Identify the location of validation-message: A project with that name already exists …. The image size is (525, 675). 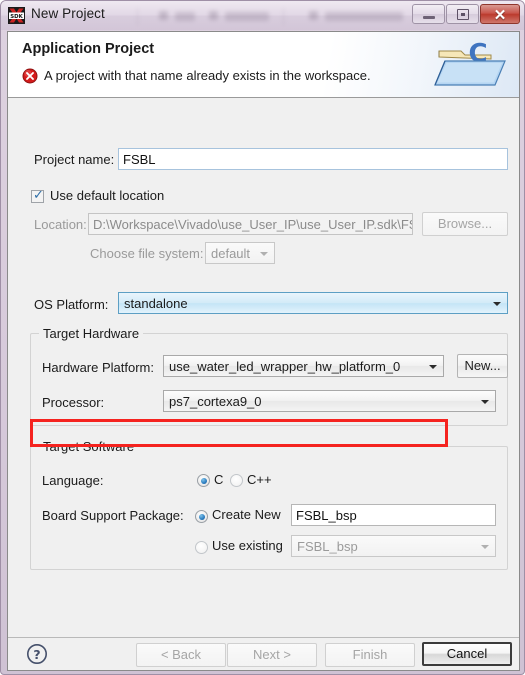
(207, 75).